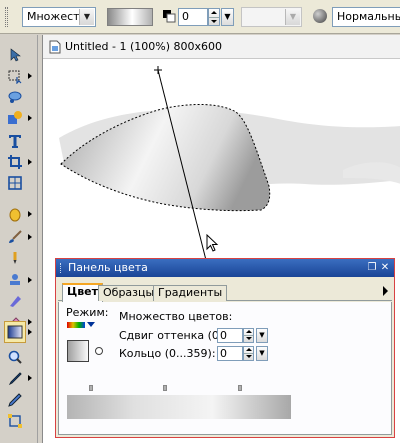 This screenshot has height=443, width=400. What do you see at coordinates (223, 353) in the screenshot?
I see `ring-value: 0` at bounding box center [223, 353].